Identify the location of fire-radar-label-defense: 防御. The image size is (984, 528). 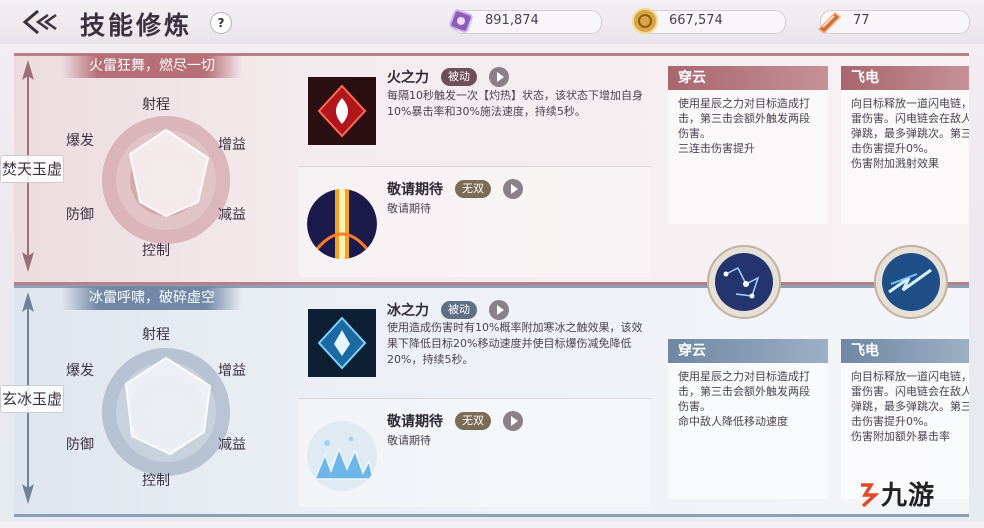
(80, 215).